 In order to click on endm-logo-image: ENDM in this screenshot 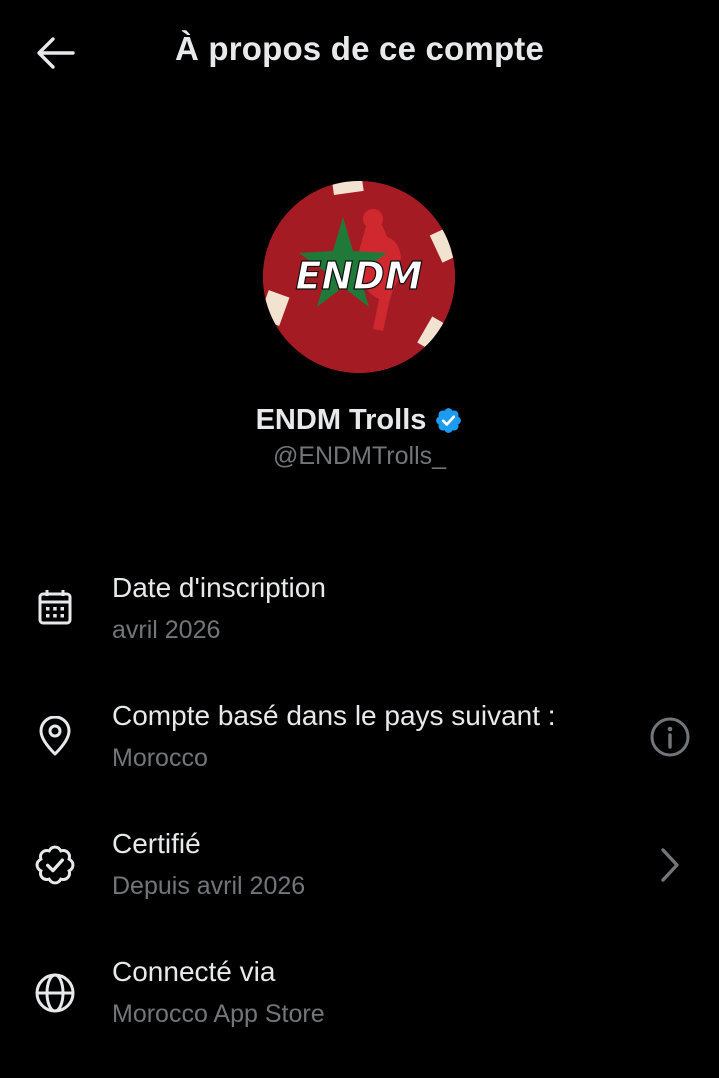, I will do `click(359, 277)`.